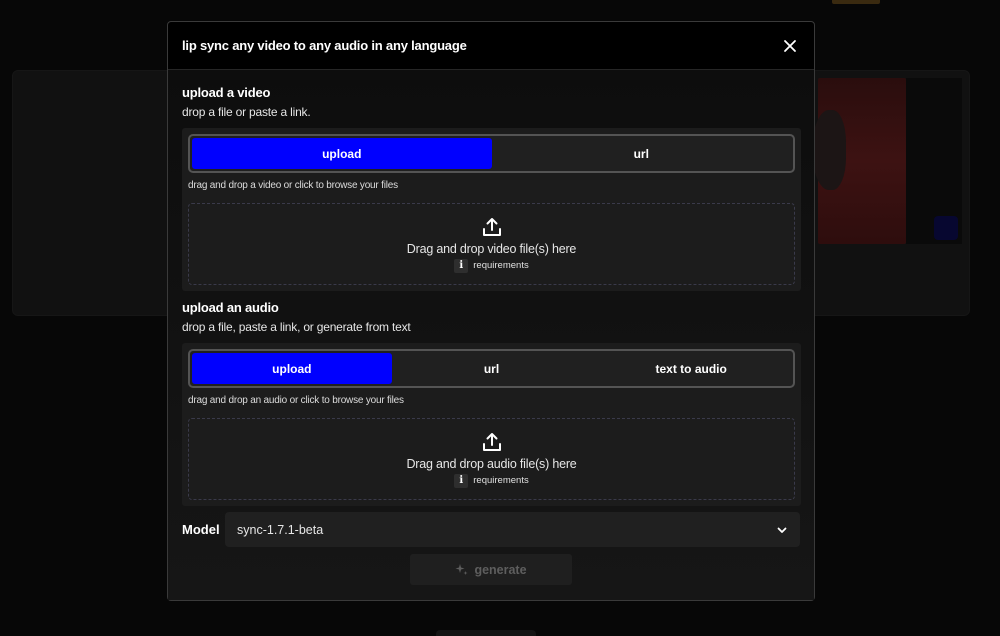  Describe the element at coordinates (226, 92) in the screenshot. I see `video-section-title: upload a video` at that location.